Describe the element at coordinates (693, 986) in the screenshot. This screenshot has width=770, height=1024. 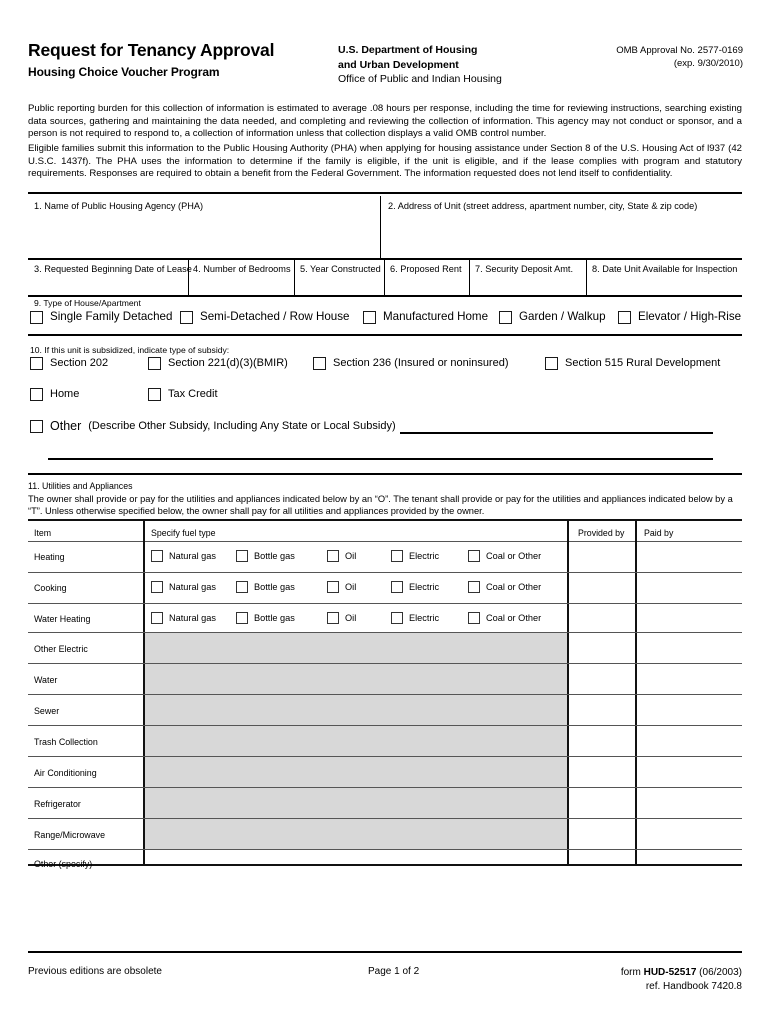
I see `footer-handbook-ref: ref. Handbook 7420.8` at that location.